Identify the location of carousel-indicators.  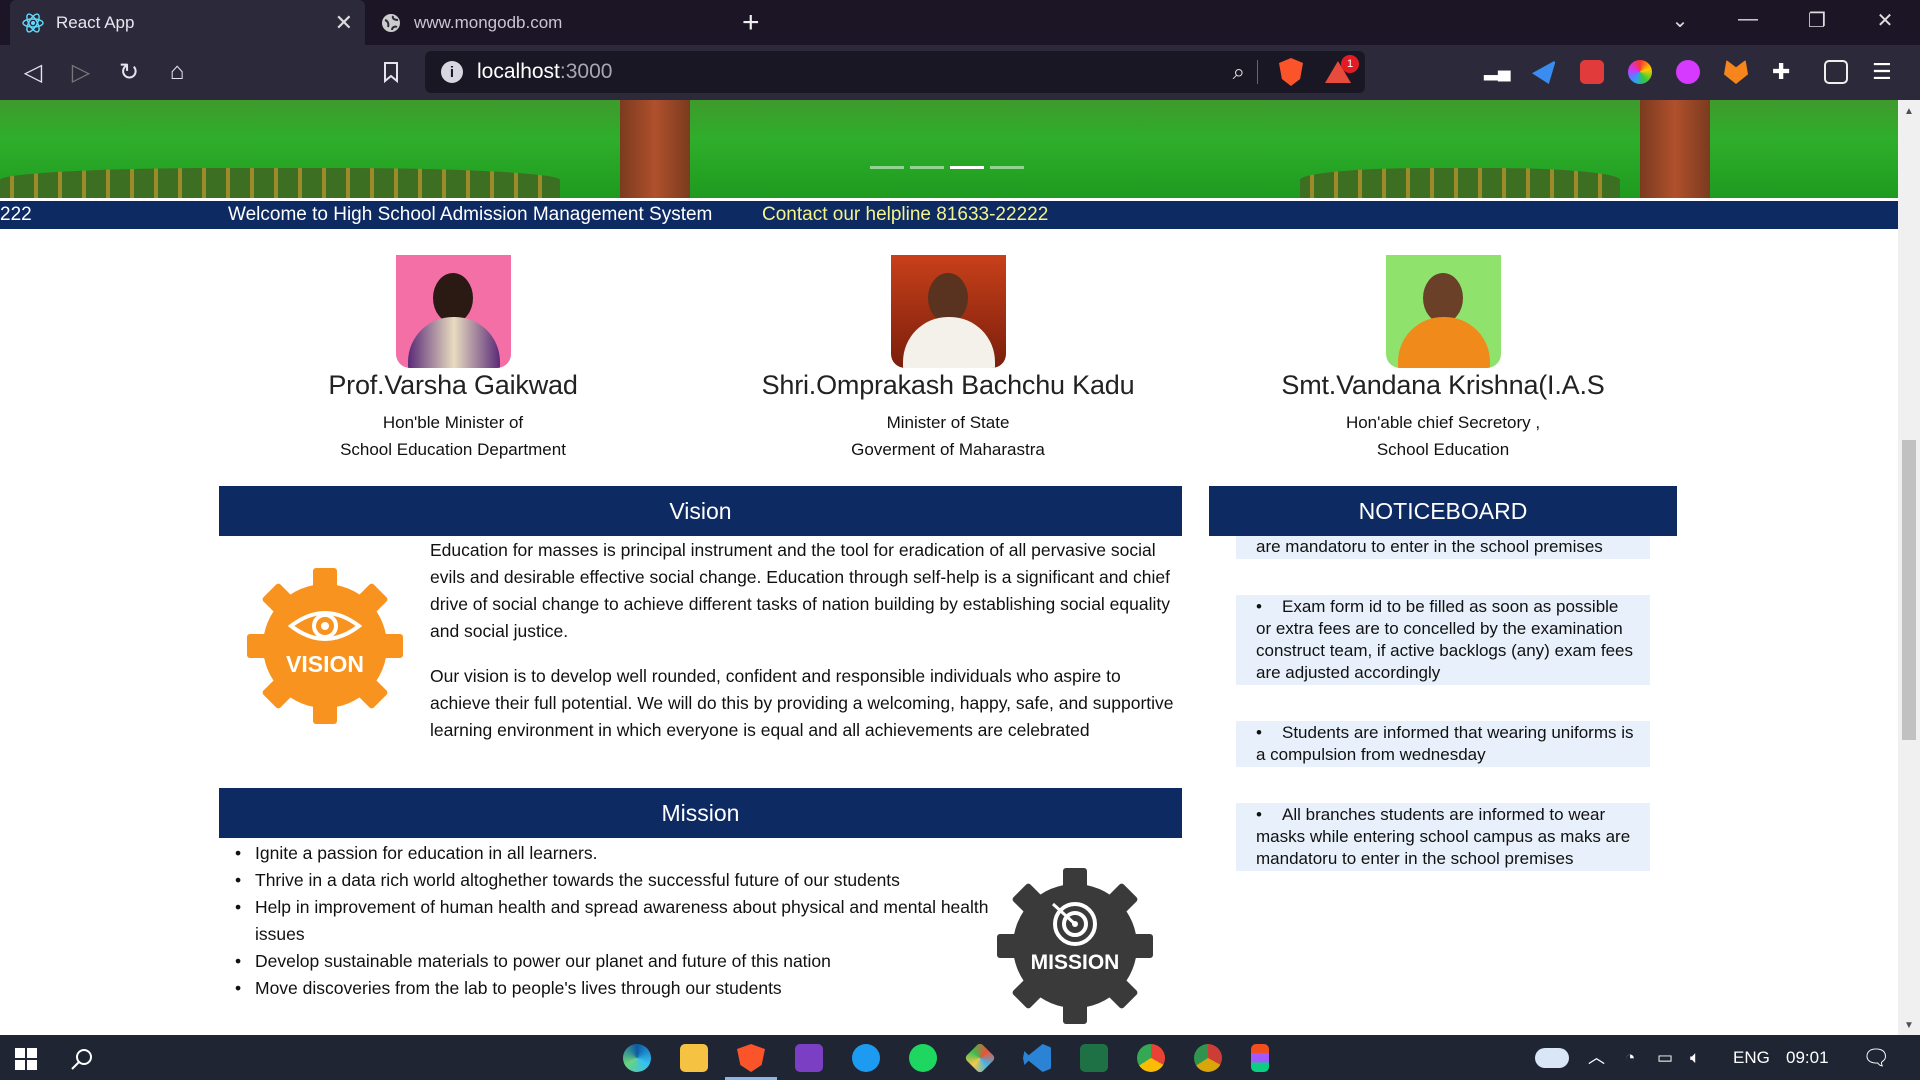
(947, 167).